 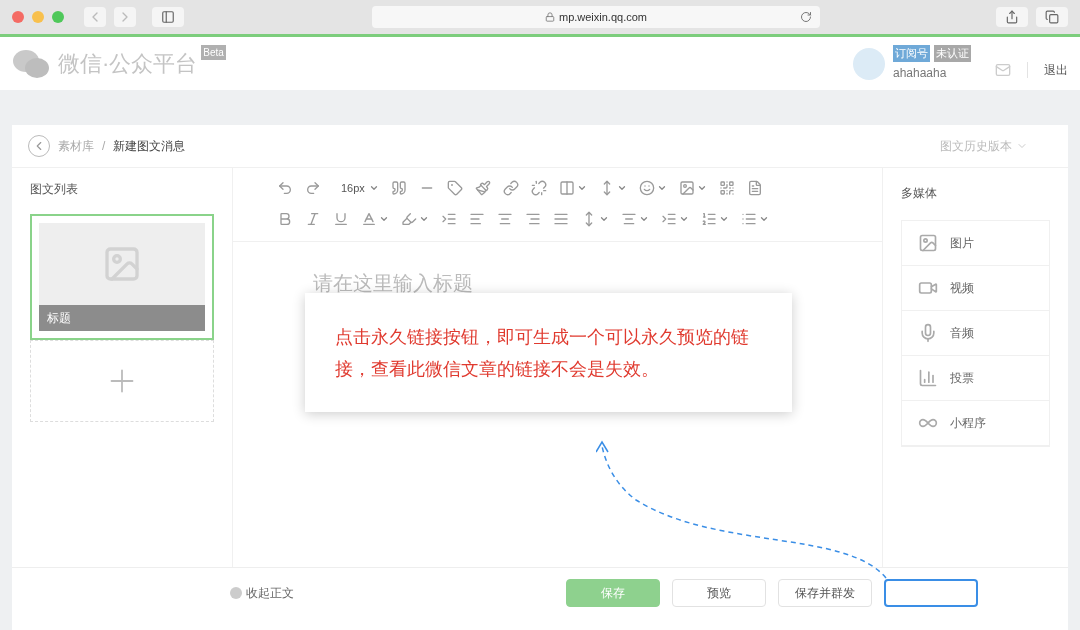 I want to click on share-button, so click(x=1012, y=17).